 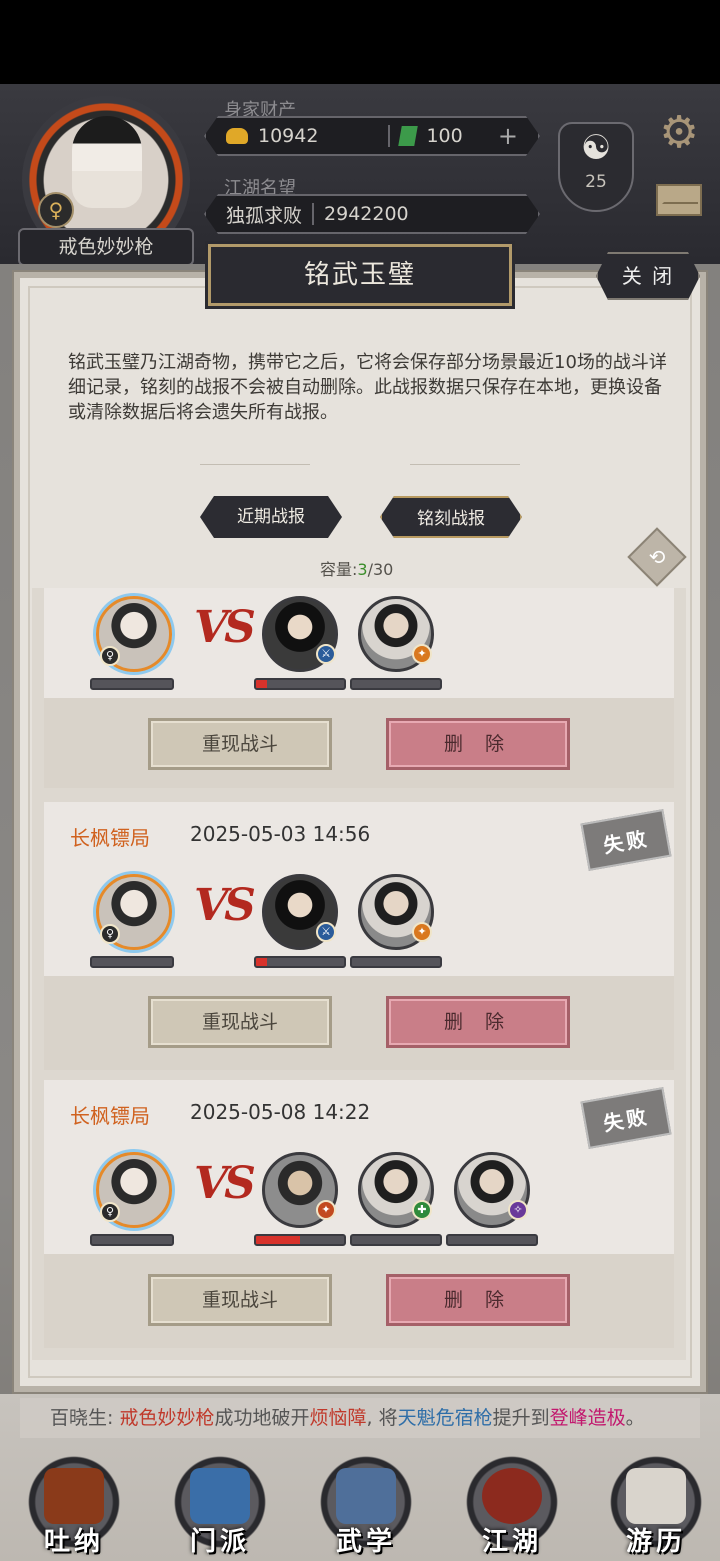 What do you see at coordinates (365, 1542) in the screenshot?
I see `nav-label: 武学` at bounding box center [365, 1542].